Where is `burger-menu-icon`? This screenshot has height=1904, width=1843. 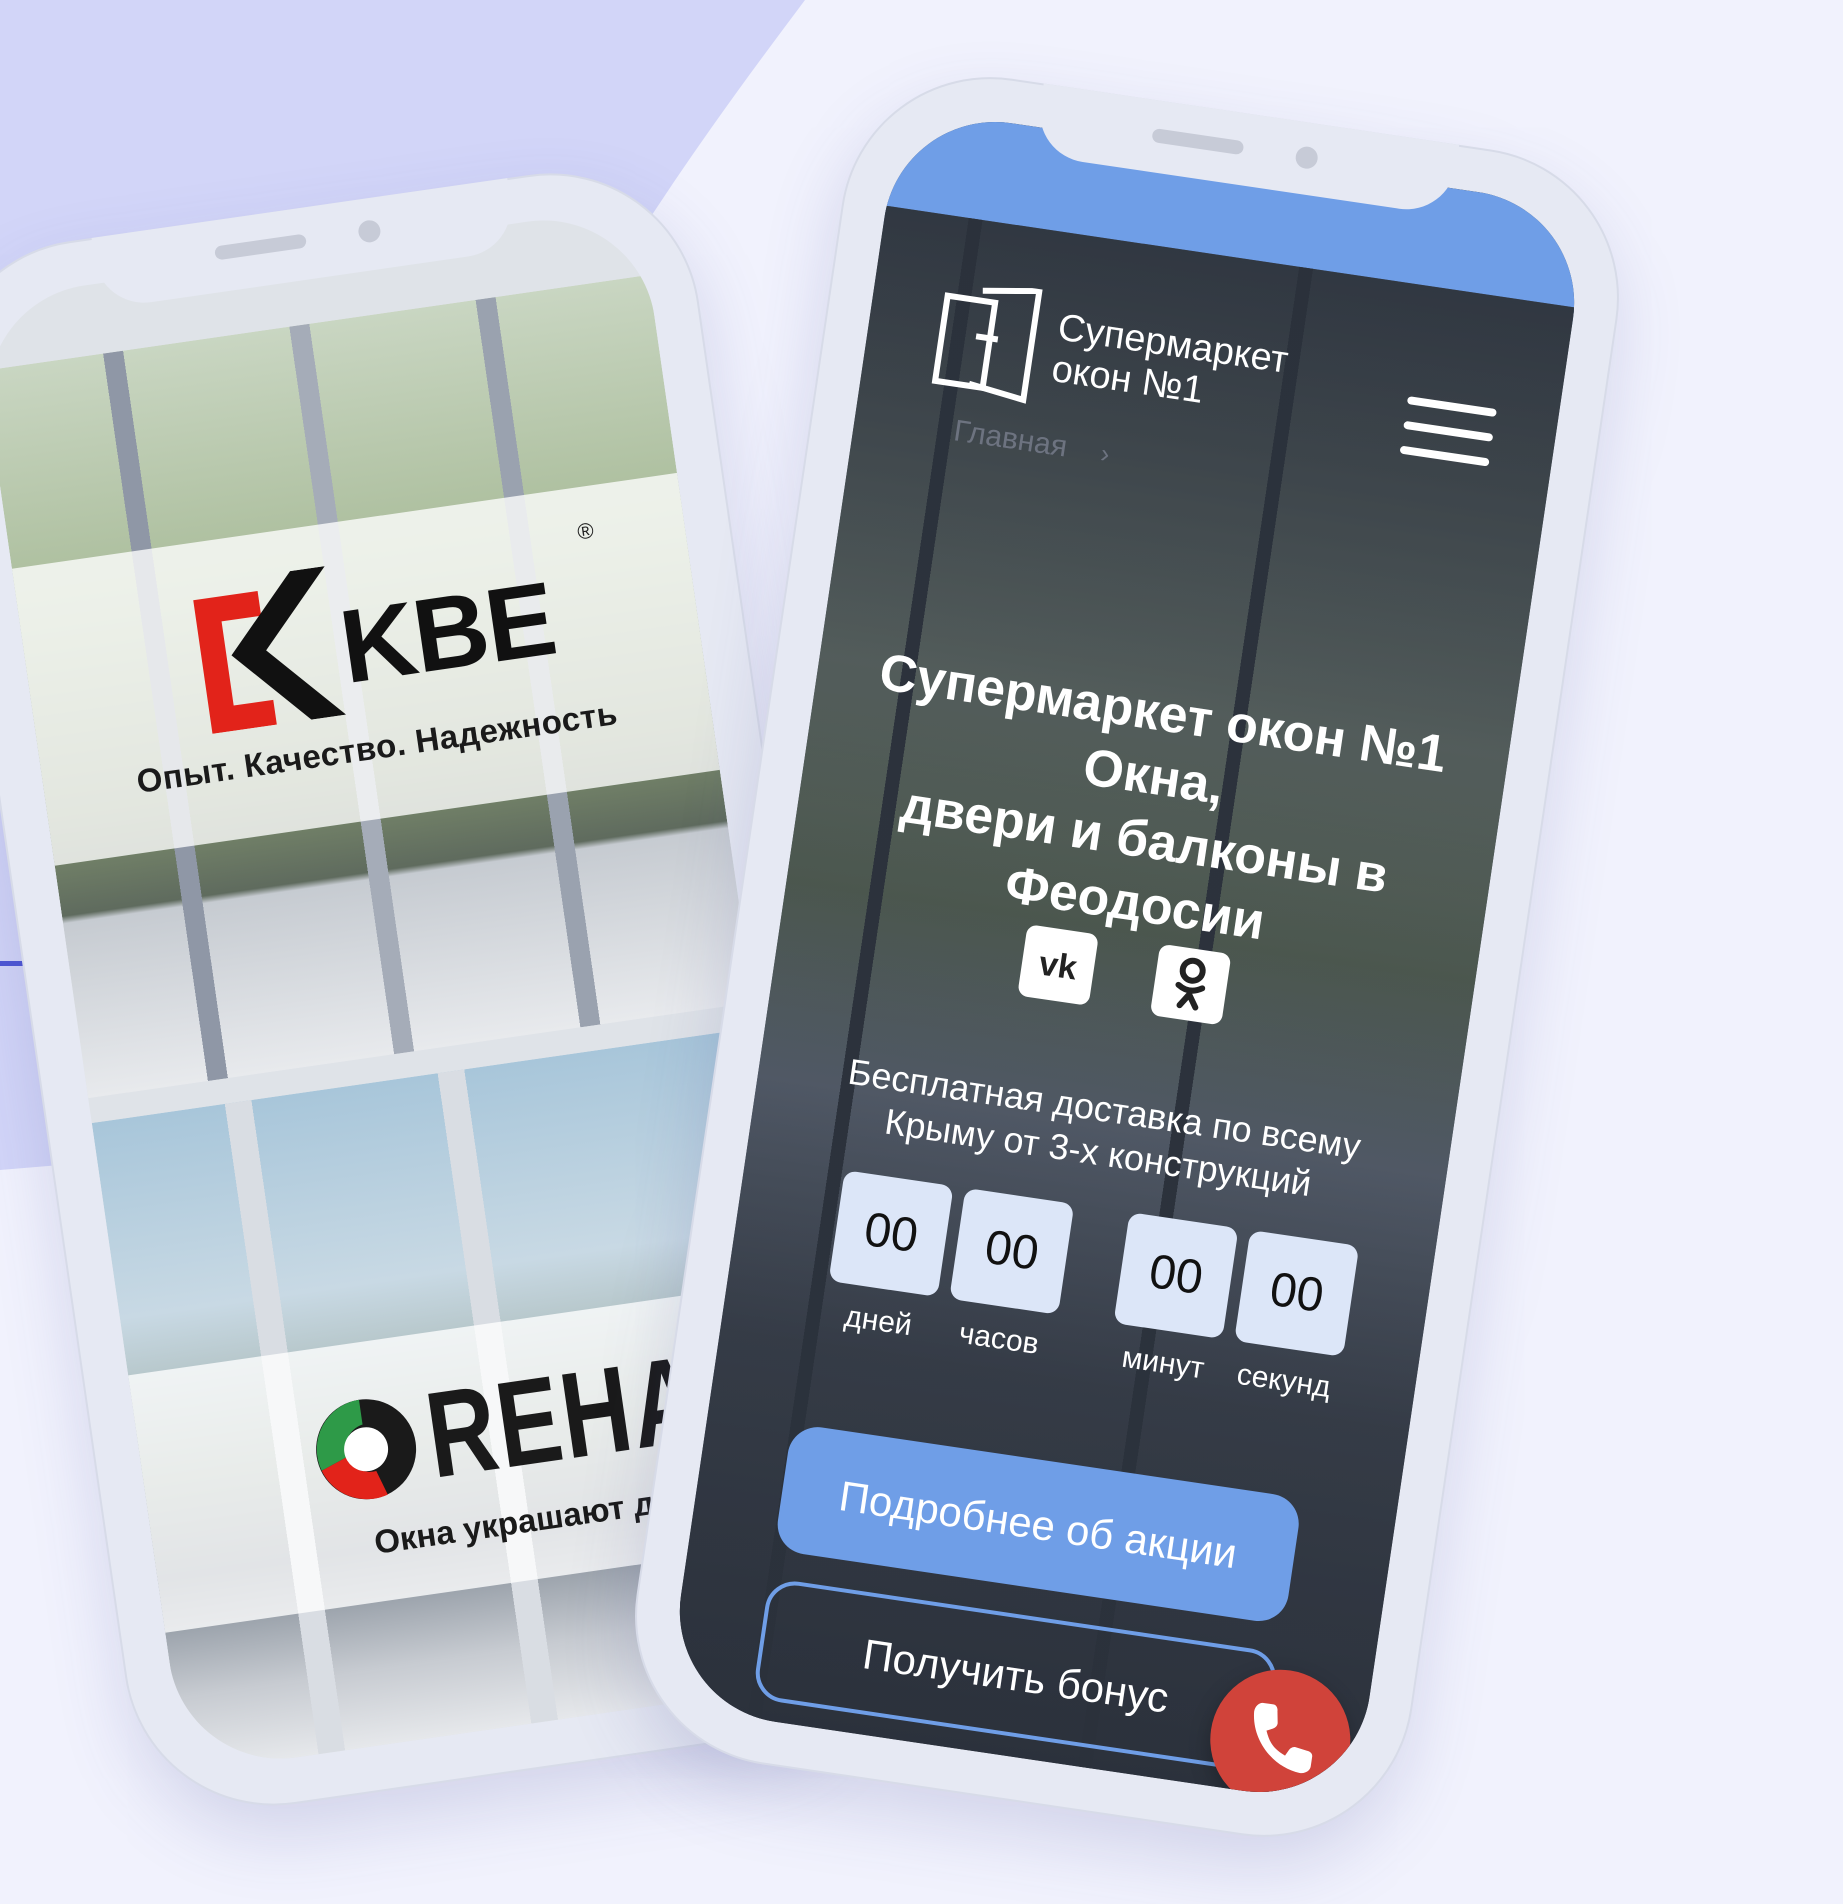
burger-menu-icon is located at coordinates (1447, 437).